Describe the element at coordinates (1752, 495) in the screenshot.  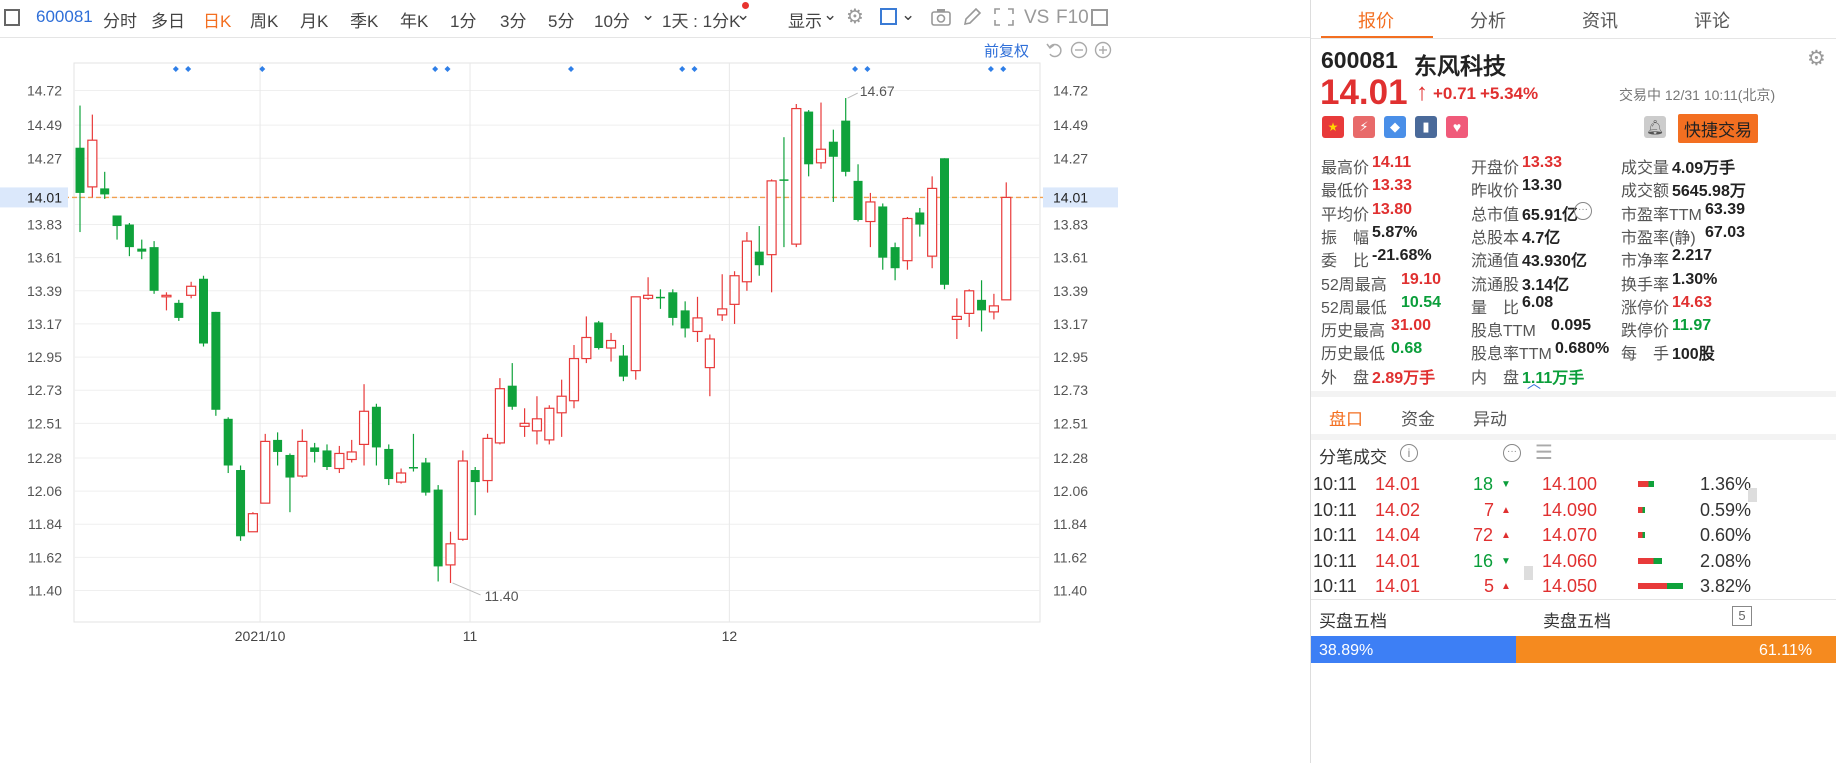
I see `levels-scrollbar` at that location.